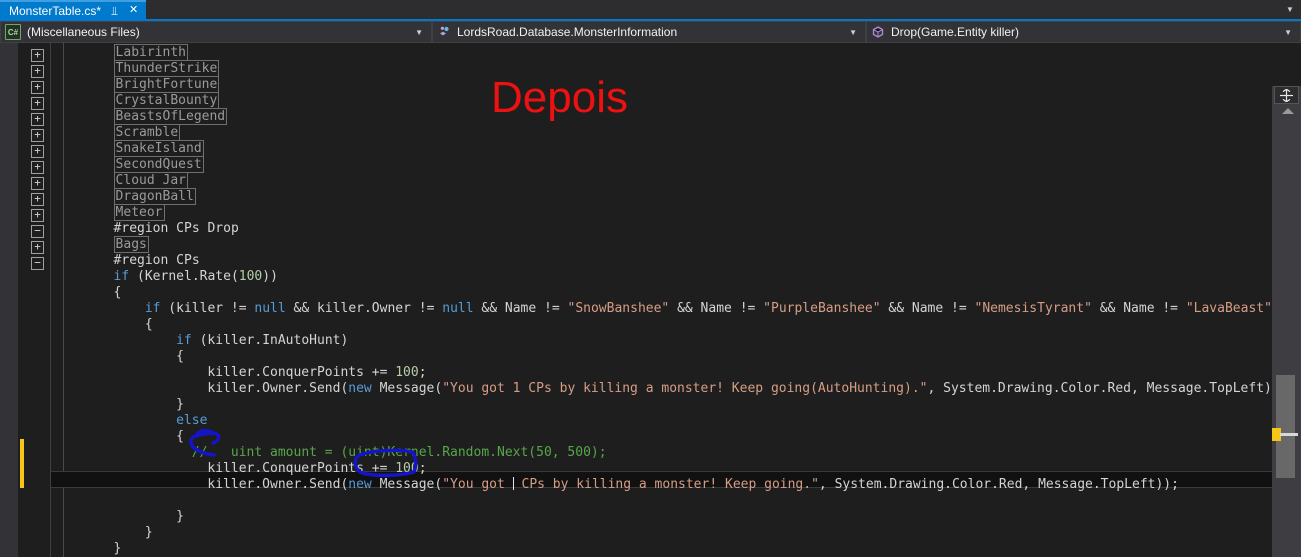  What do you see at coordinates (855, 32) in the screenshot?
I see `type-chevron-down-icon: ▼` at bounding box center [855, 32].